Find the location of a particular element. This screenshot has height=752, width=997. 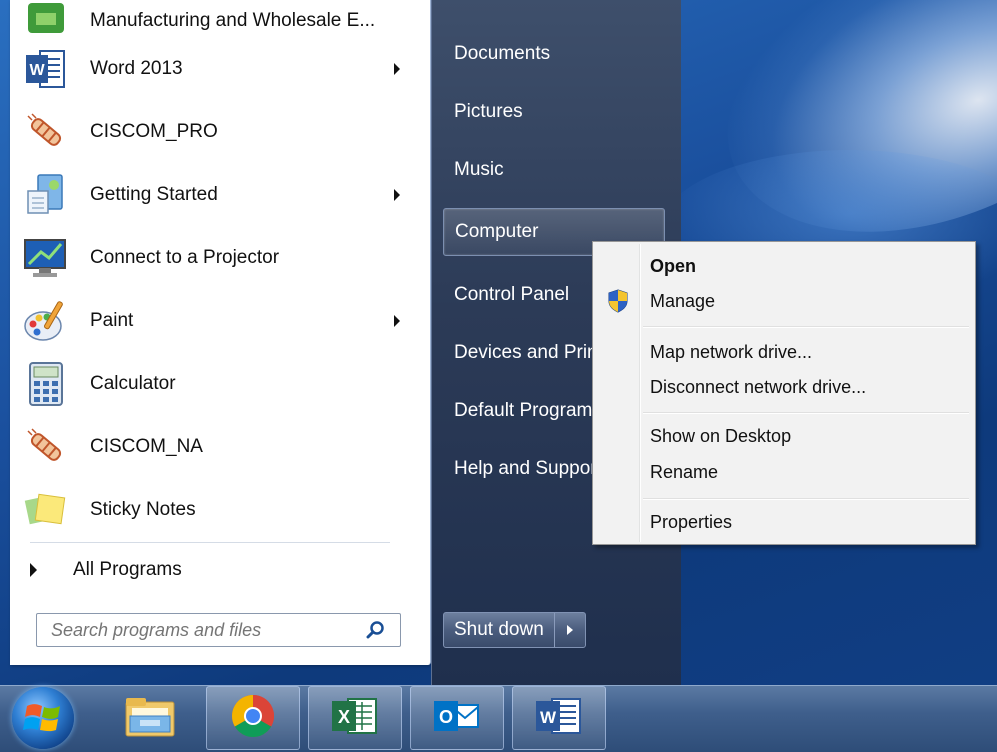

all-programs-button: All Programs is located at coordinates (220, 570).